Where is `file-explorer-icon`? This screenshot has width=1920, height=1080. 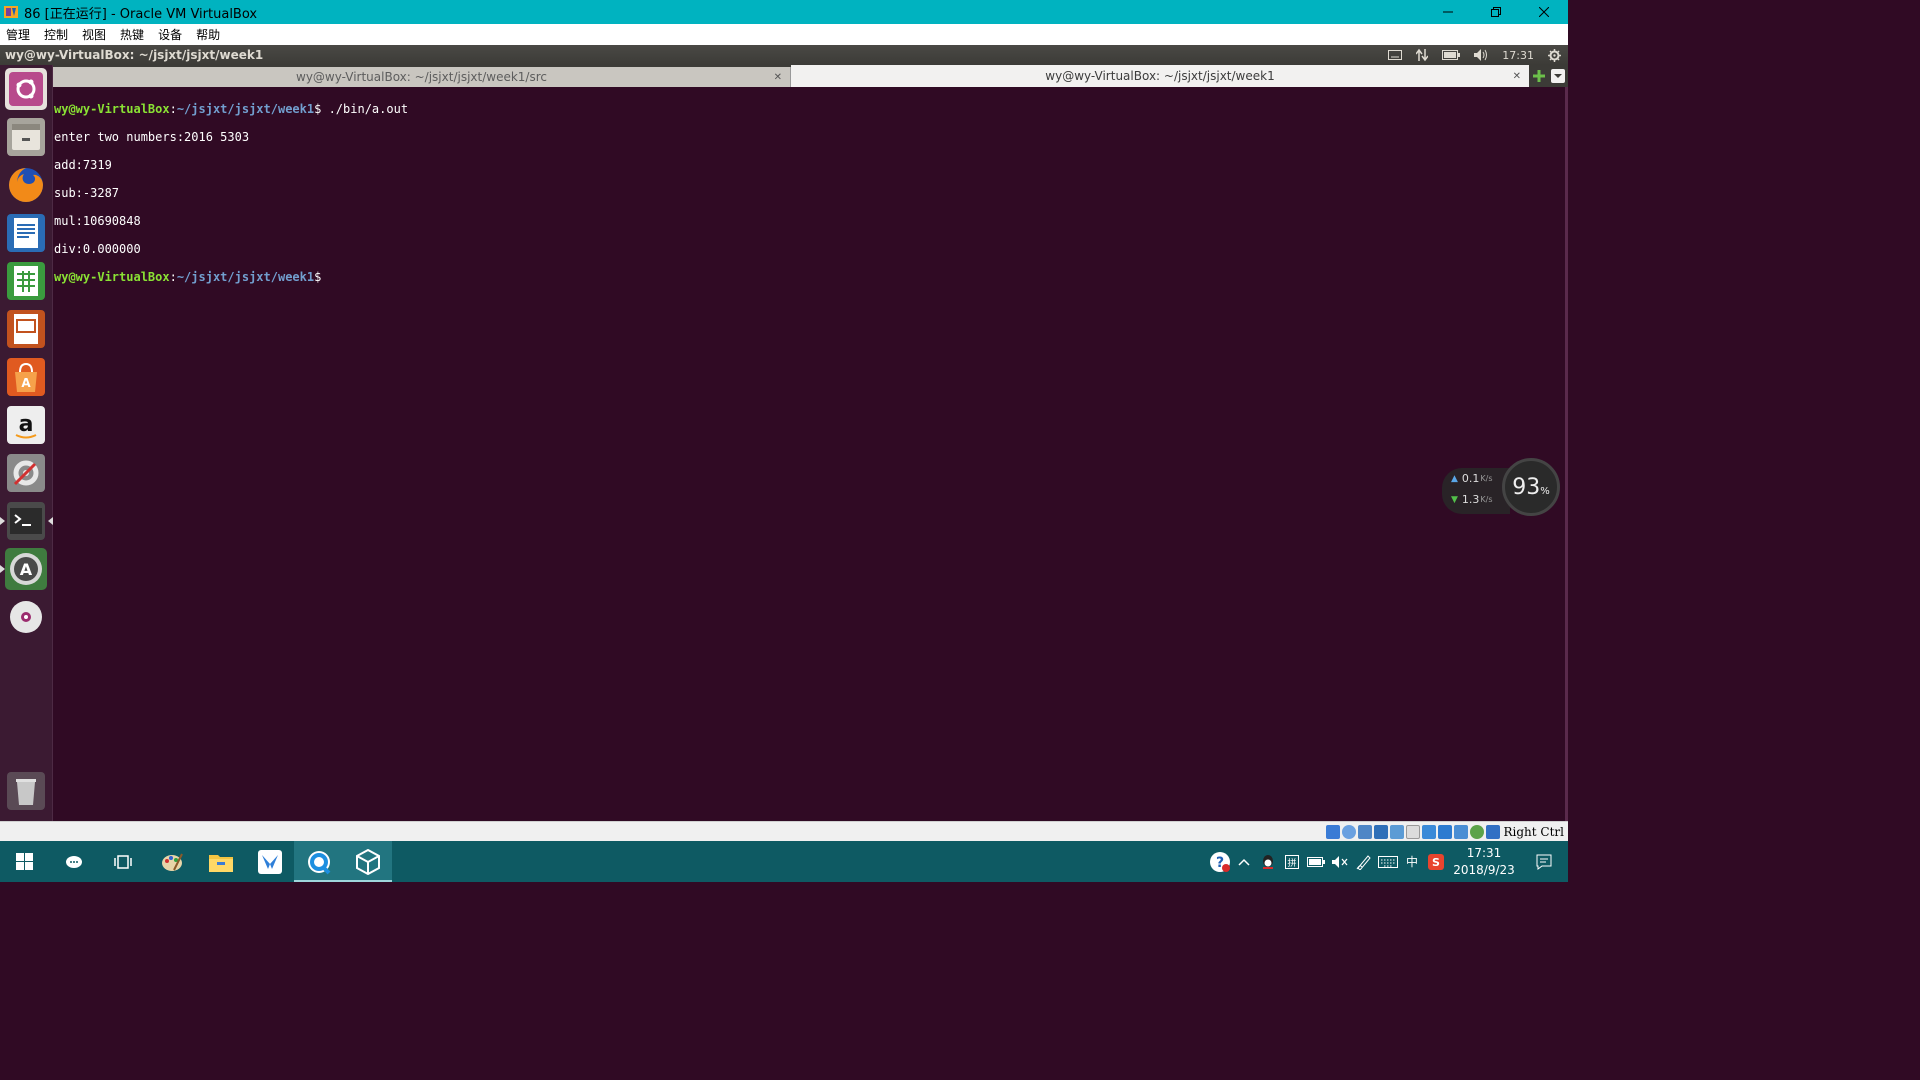
file-explorer-icon is located at coordinates (220, 861).